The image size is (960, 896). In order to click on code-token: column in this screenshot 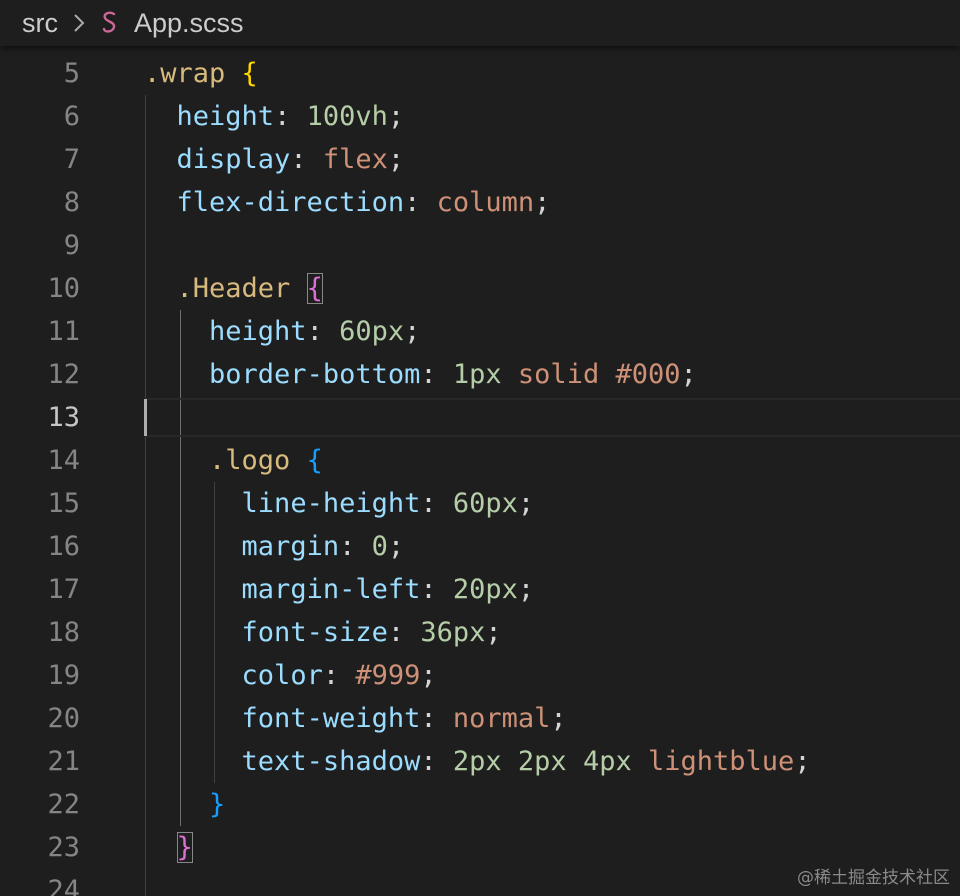, I will do `click(485, 202)`.